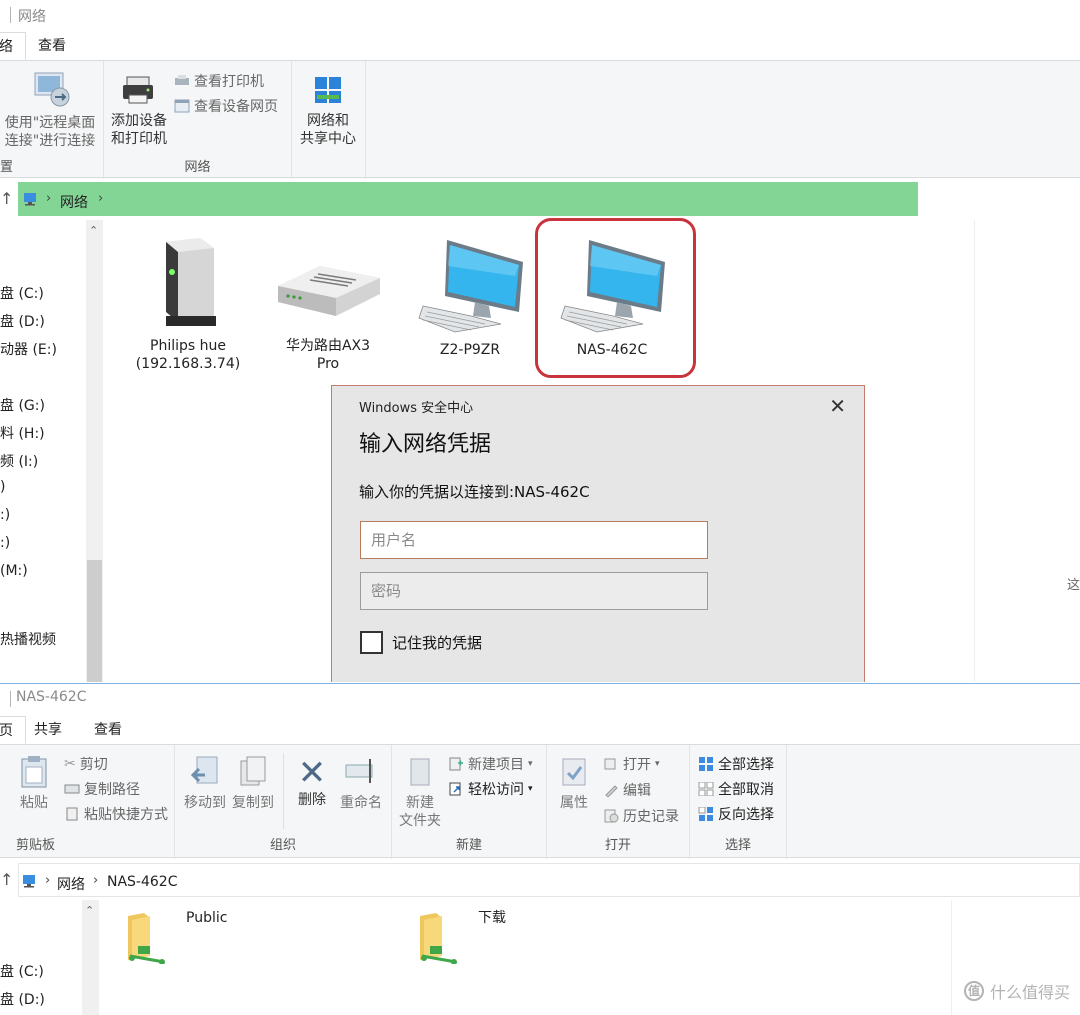 Image resolution: width=1080 pixels, height=1015 pixels. I want to click on edit-button: 编辑, so click(627, 790).